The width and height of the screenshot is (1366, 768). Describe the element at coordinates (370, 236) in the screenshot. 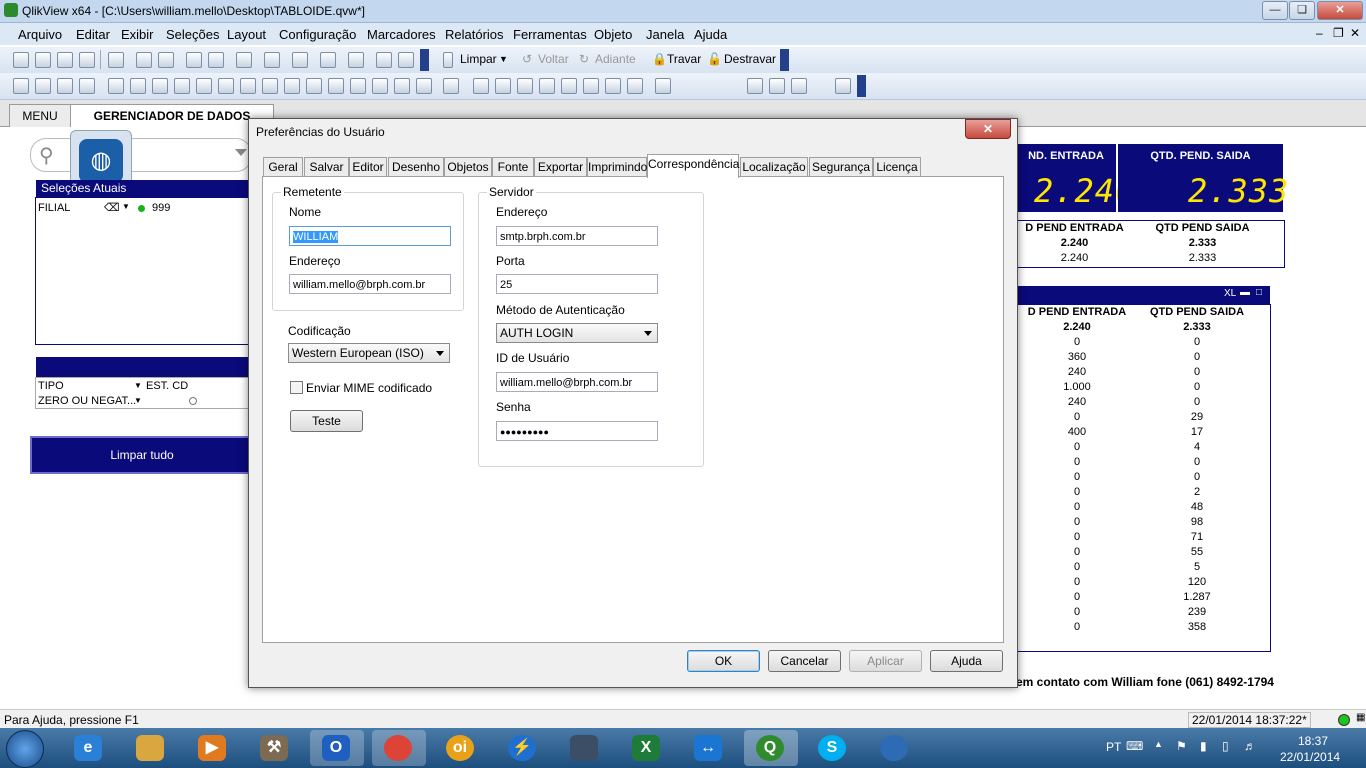

I see `nome-field: WILLIAM` at that location.